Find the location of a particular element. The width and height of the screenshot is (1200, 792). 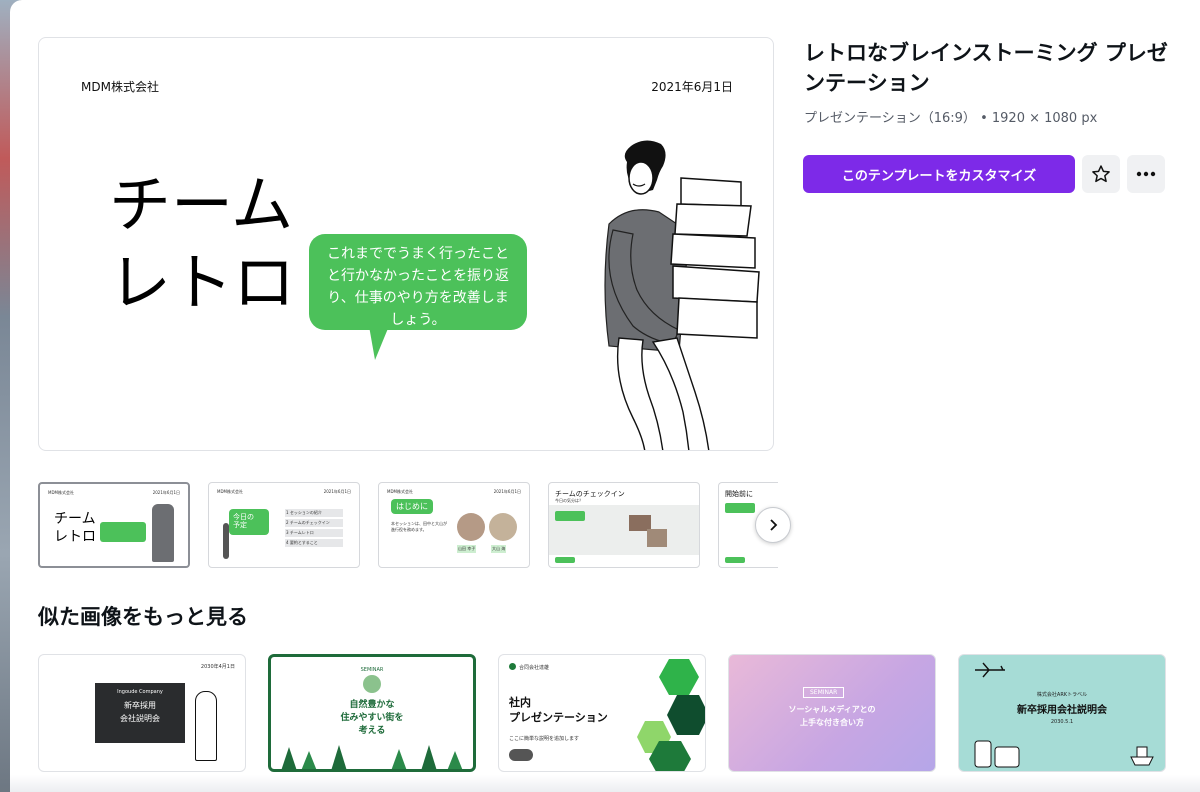

chevron-right-icon is located at coordinates (774, 525).